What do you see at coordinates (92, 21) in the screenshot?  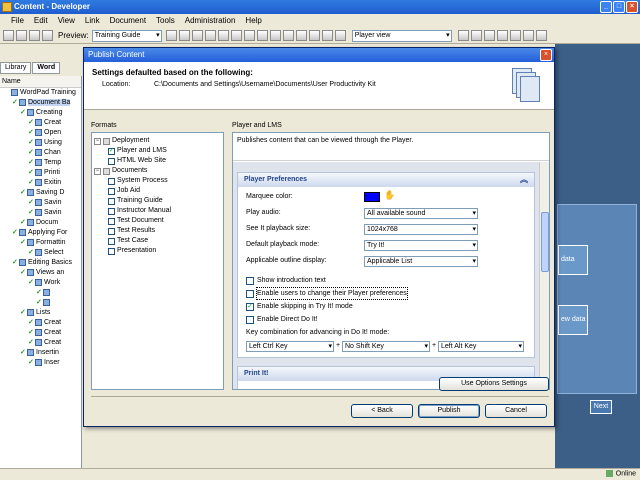 I see `menu-link: Link` at bounding box center [92, 21].